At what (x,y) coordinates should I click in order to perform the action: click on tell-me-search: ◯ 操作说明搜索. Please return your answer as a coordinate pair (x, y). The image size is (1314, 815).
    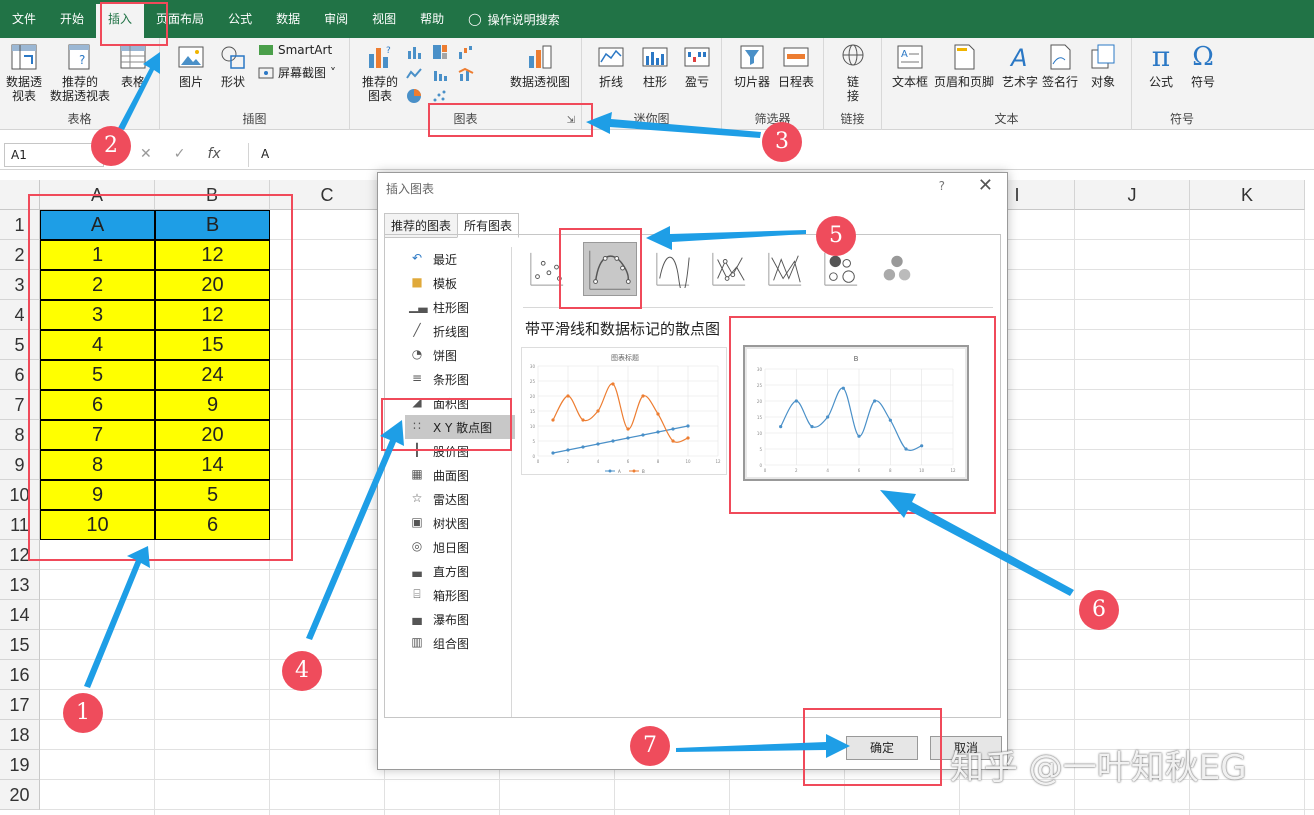
    Looking at the image, I should click on (507, 19).